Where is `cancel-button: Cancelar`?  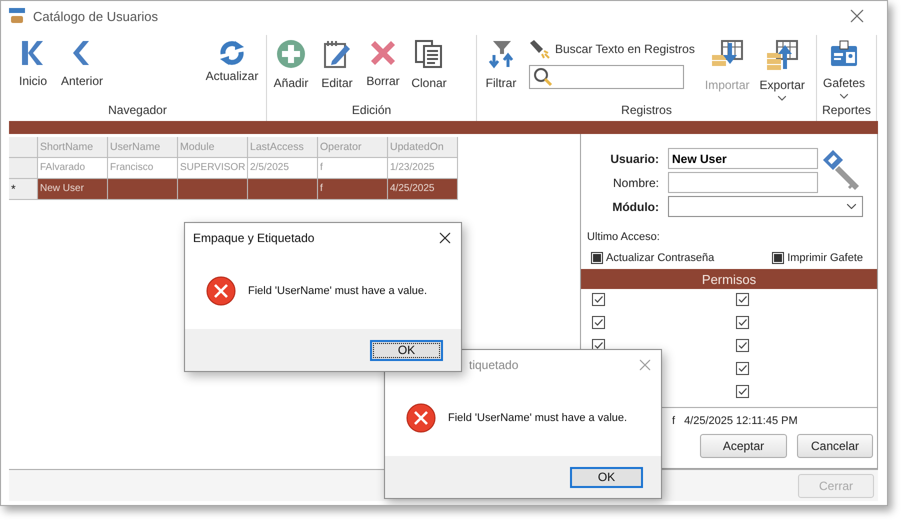
cancel-button: Cancelar is located at coordinates (835, 446).